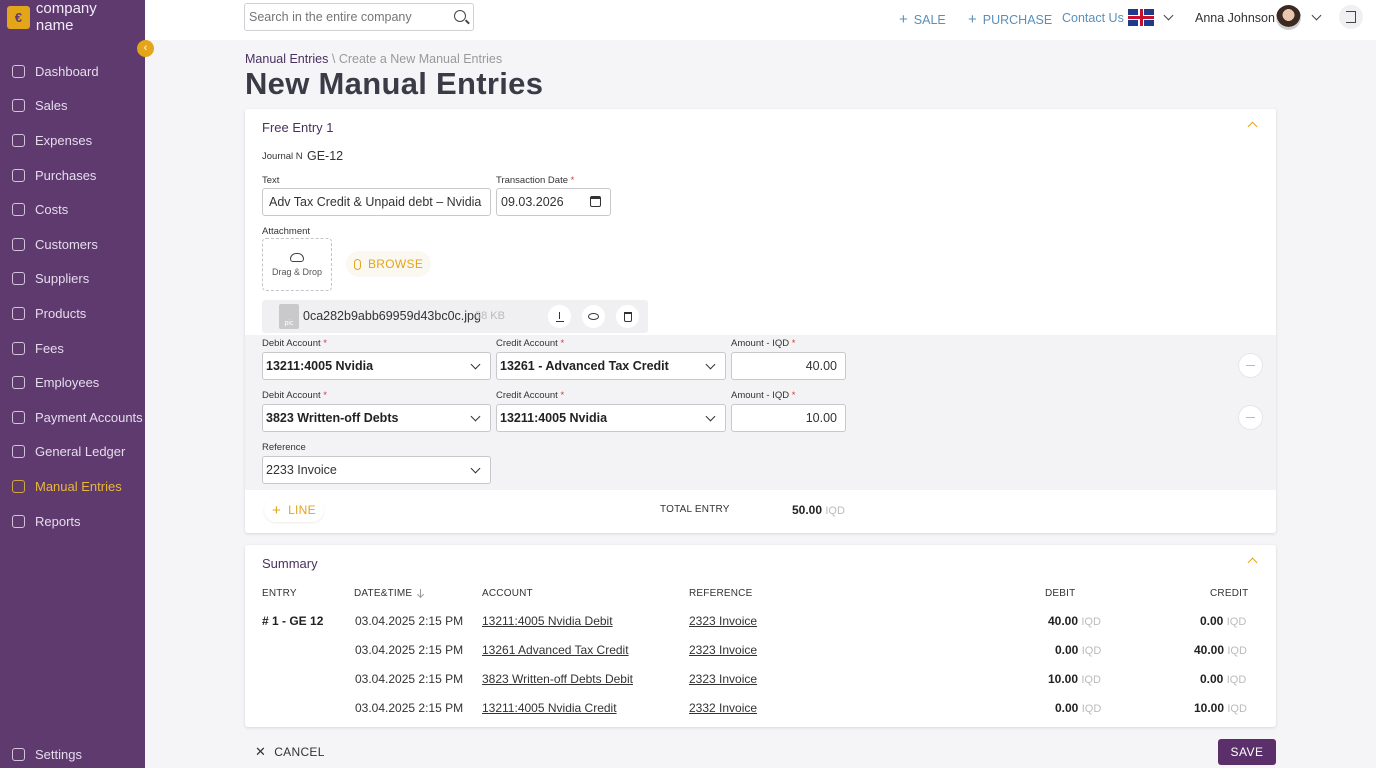 This screenshot has width=1376, height=768. Describe the element at coordinates (580, 621) in the screenshot. I see `account-name: Nvidia Debit` at that location.